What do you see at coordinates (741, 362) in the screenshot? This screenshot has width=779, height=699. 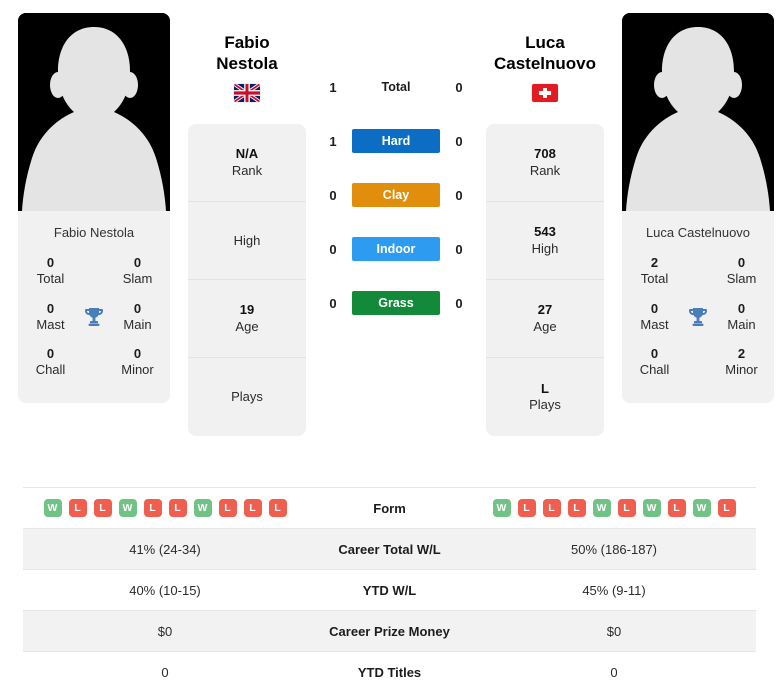 I see `right-titles-minor: 2 Minor` at bounding box center [741, 362].